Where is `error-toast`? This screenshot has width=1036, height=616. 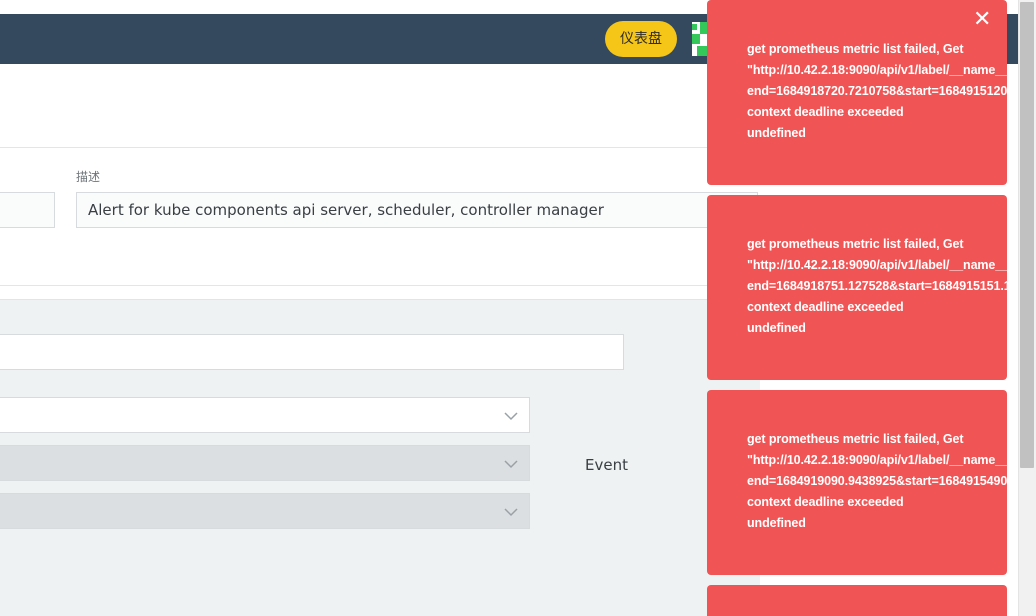
error-toast is located at coordinates (857, 600).